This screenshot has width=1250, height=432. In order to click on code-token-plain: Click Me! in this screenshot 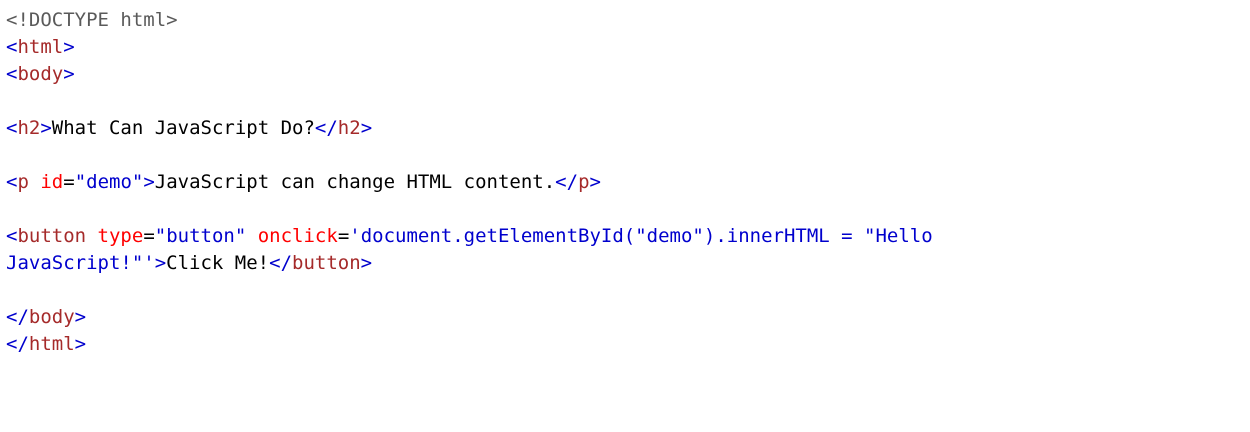, I will do `click(218, 263)`.